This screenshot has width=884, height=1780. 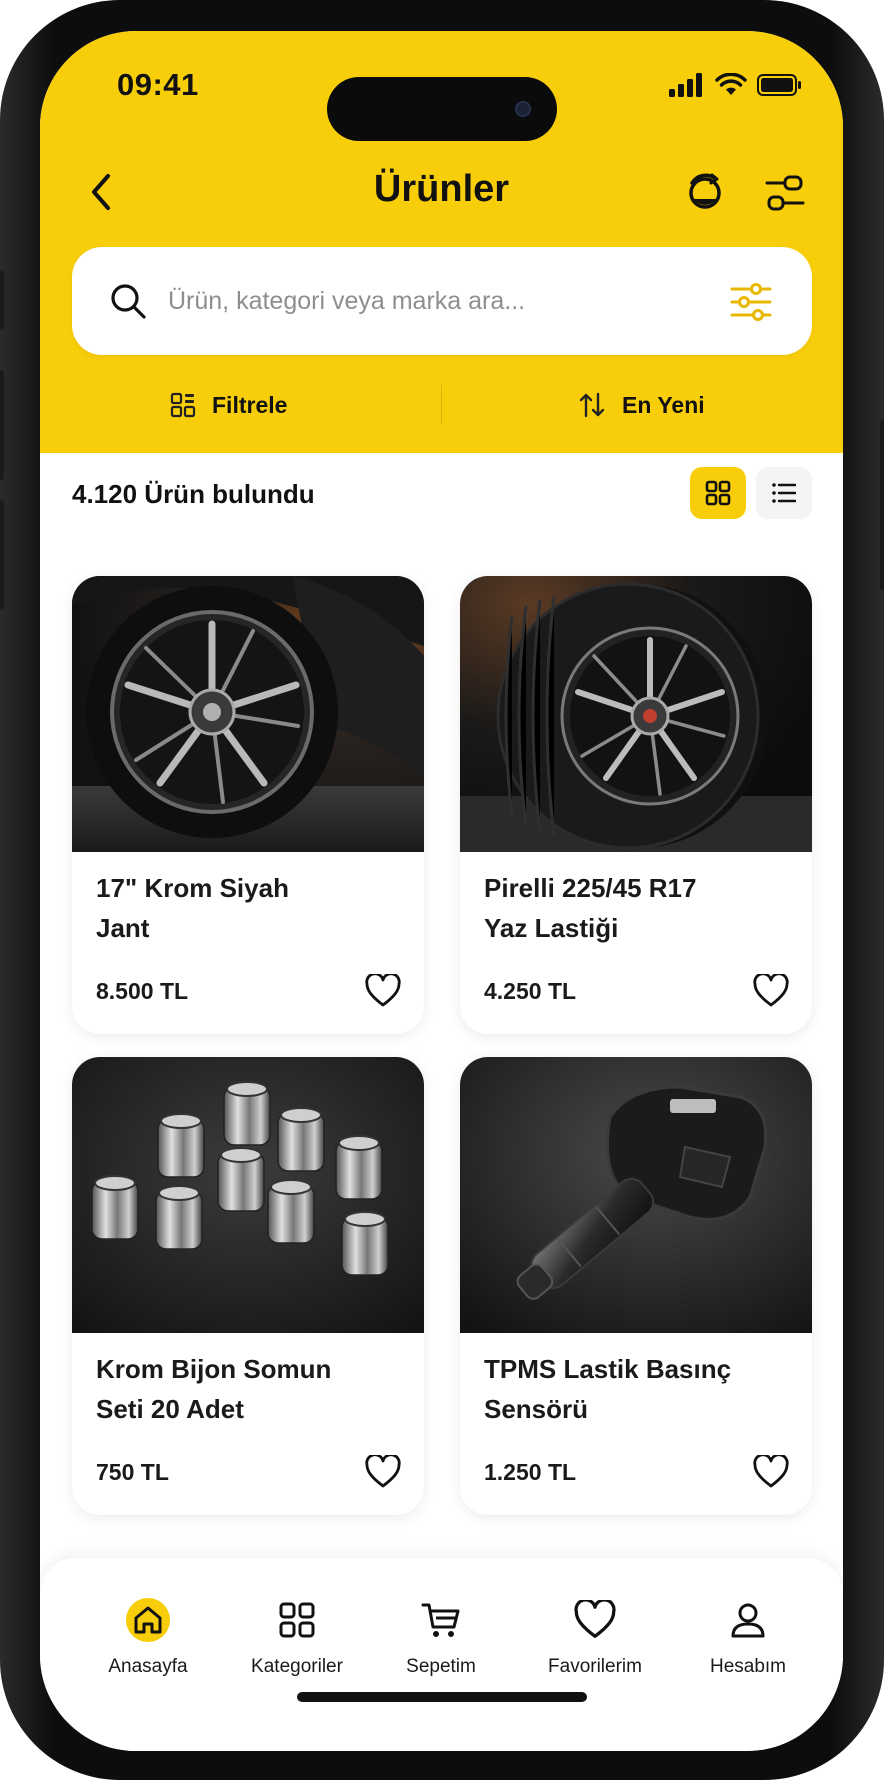 I want to click on sort-arrows-icon, so click(x=592, y=405).